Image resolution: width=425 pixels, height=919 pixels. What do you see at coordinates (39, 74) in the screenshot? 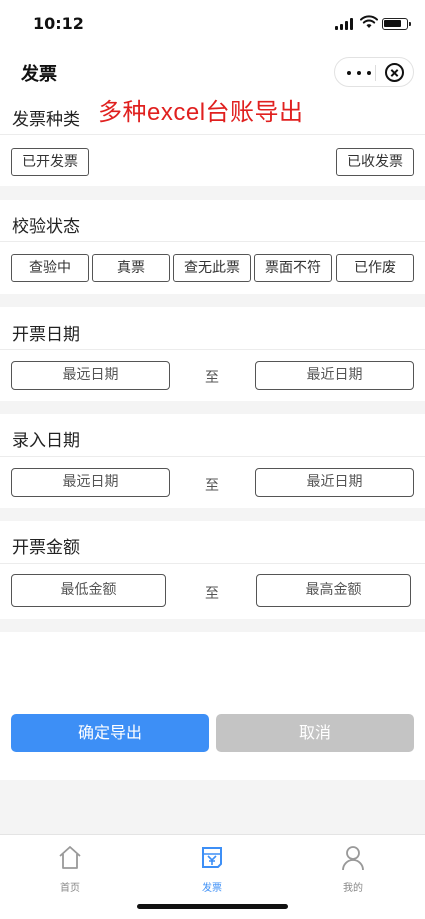
I see `page-title: 发票` at bounding box center [39, 74].